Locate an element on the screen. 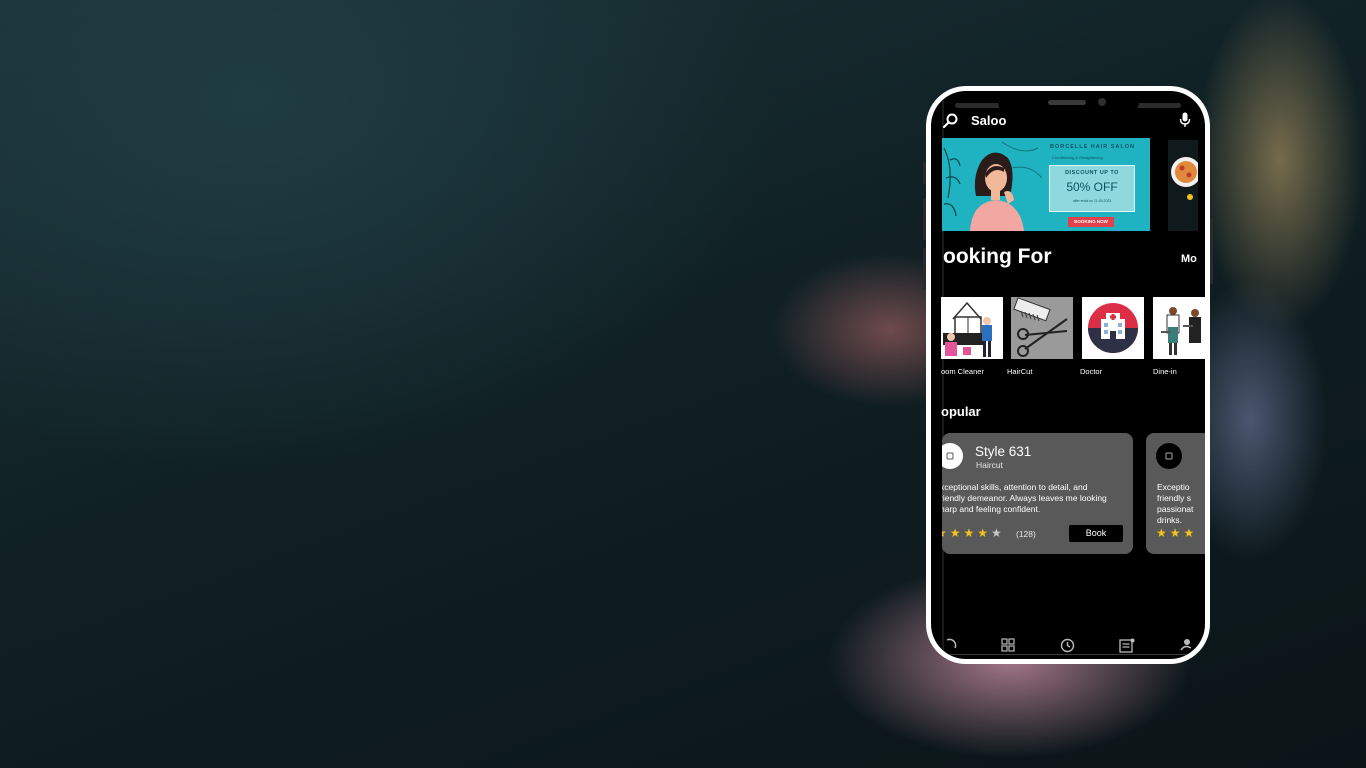 The image size is (1366, 768). review-line: passionat is located at coordinates (1175, 509).